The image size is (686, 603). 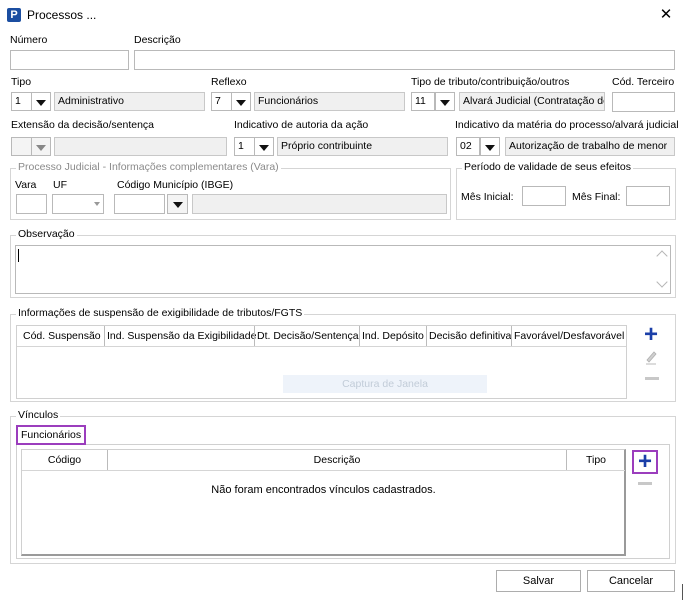 What do you see at coordinates (222, 101) in the screenshot?
I see `reflexo-code-select: 7` at bounding box center [222, 101].